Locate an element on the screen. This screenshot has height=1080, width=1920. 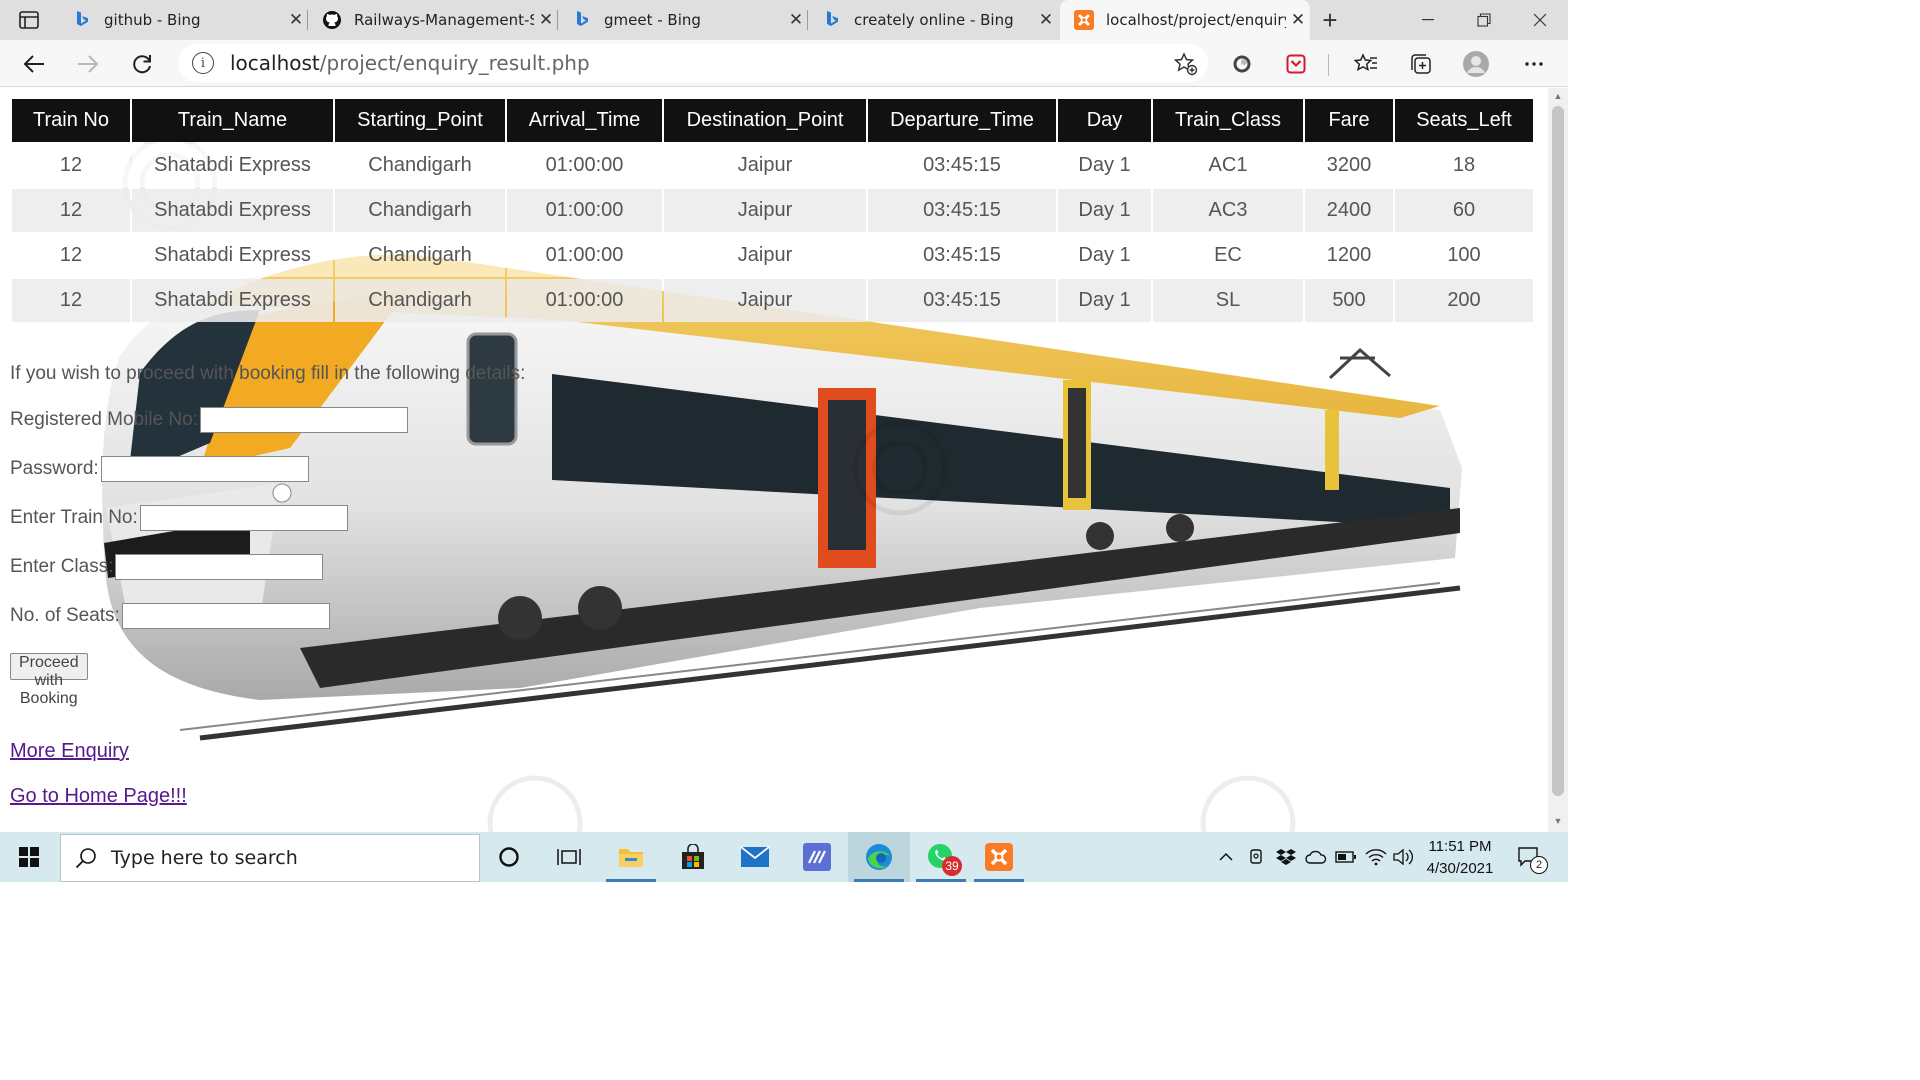
tab-github-bing: github - Bing ✕ is located at coordinates (183, 20).